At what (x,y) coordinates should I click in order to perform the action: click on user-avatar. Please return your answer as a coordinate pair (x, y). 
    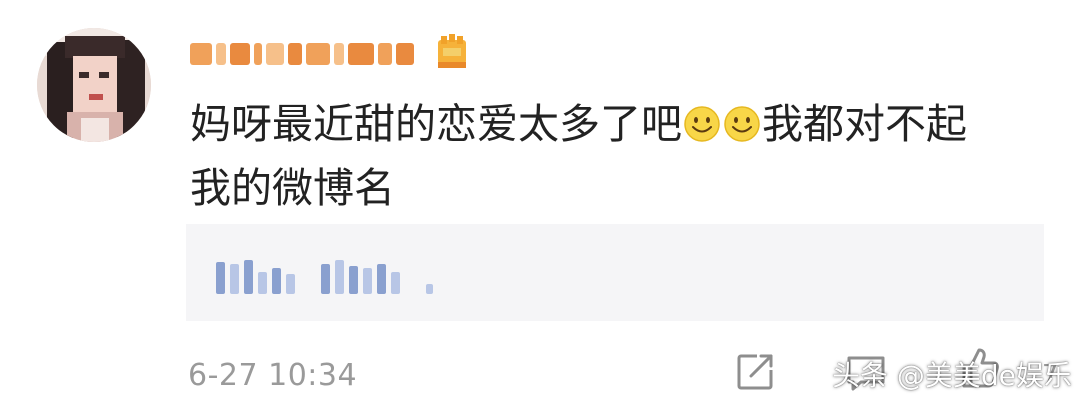
    Looking at the image, I should click on (94, 85).